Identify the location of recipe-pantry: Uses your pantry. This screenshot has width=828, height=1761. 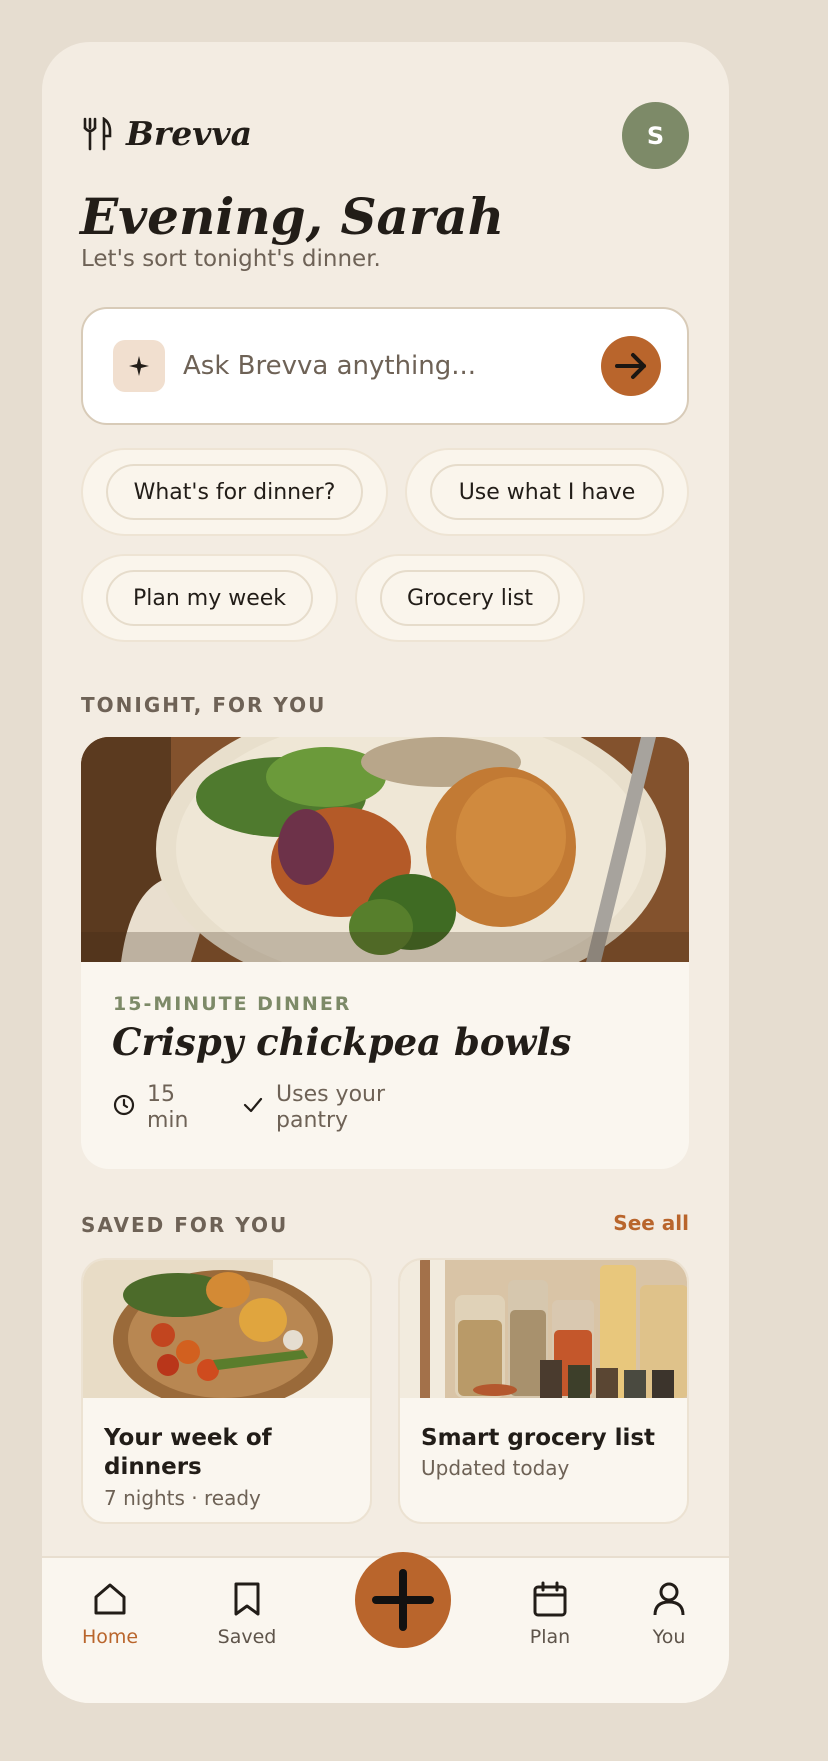
(313, 1108).